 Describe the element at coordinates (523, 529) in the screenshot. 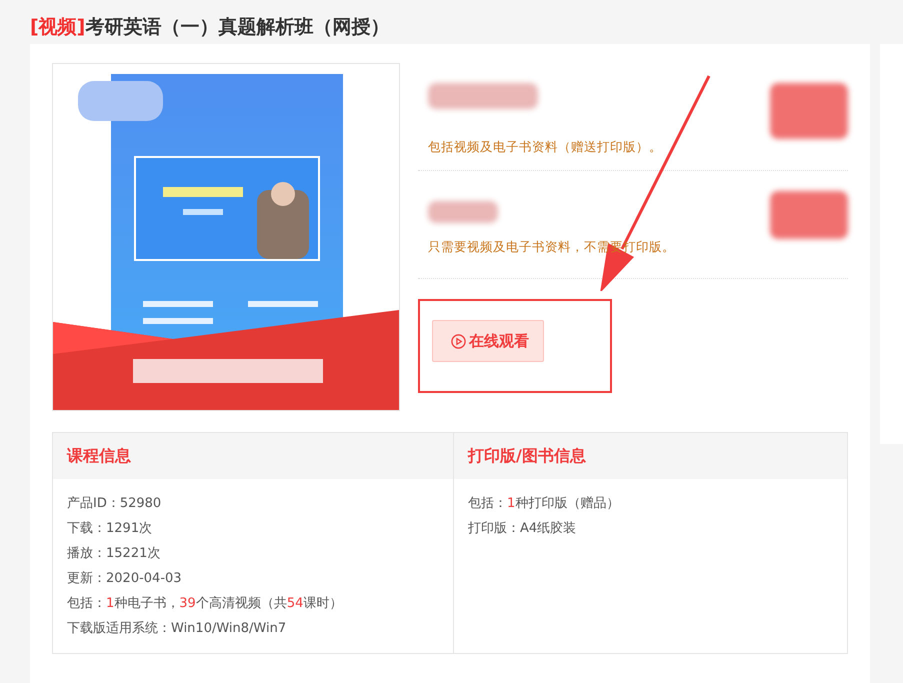

I see `info-line: 打印版：A4纸胶装` at that location.